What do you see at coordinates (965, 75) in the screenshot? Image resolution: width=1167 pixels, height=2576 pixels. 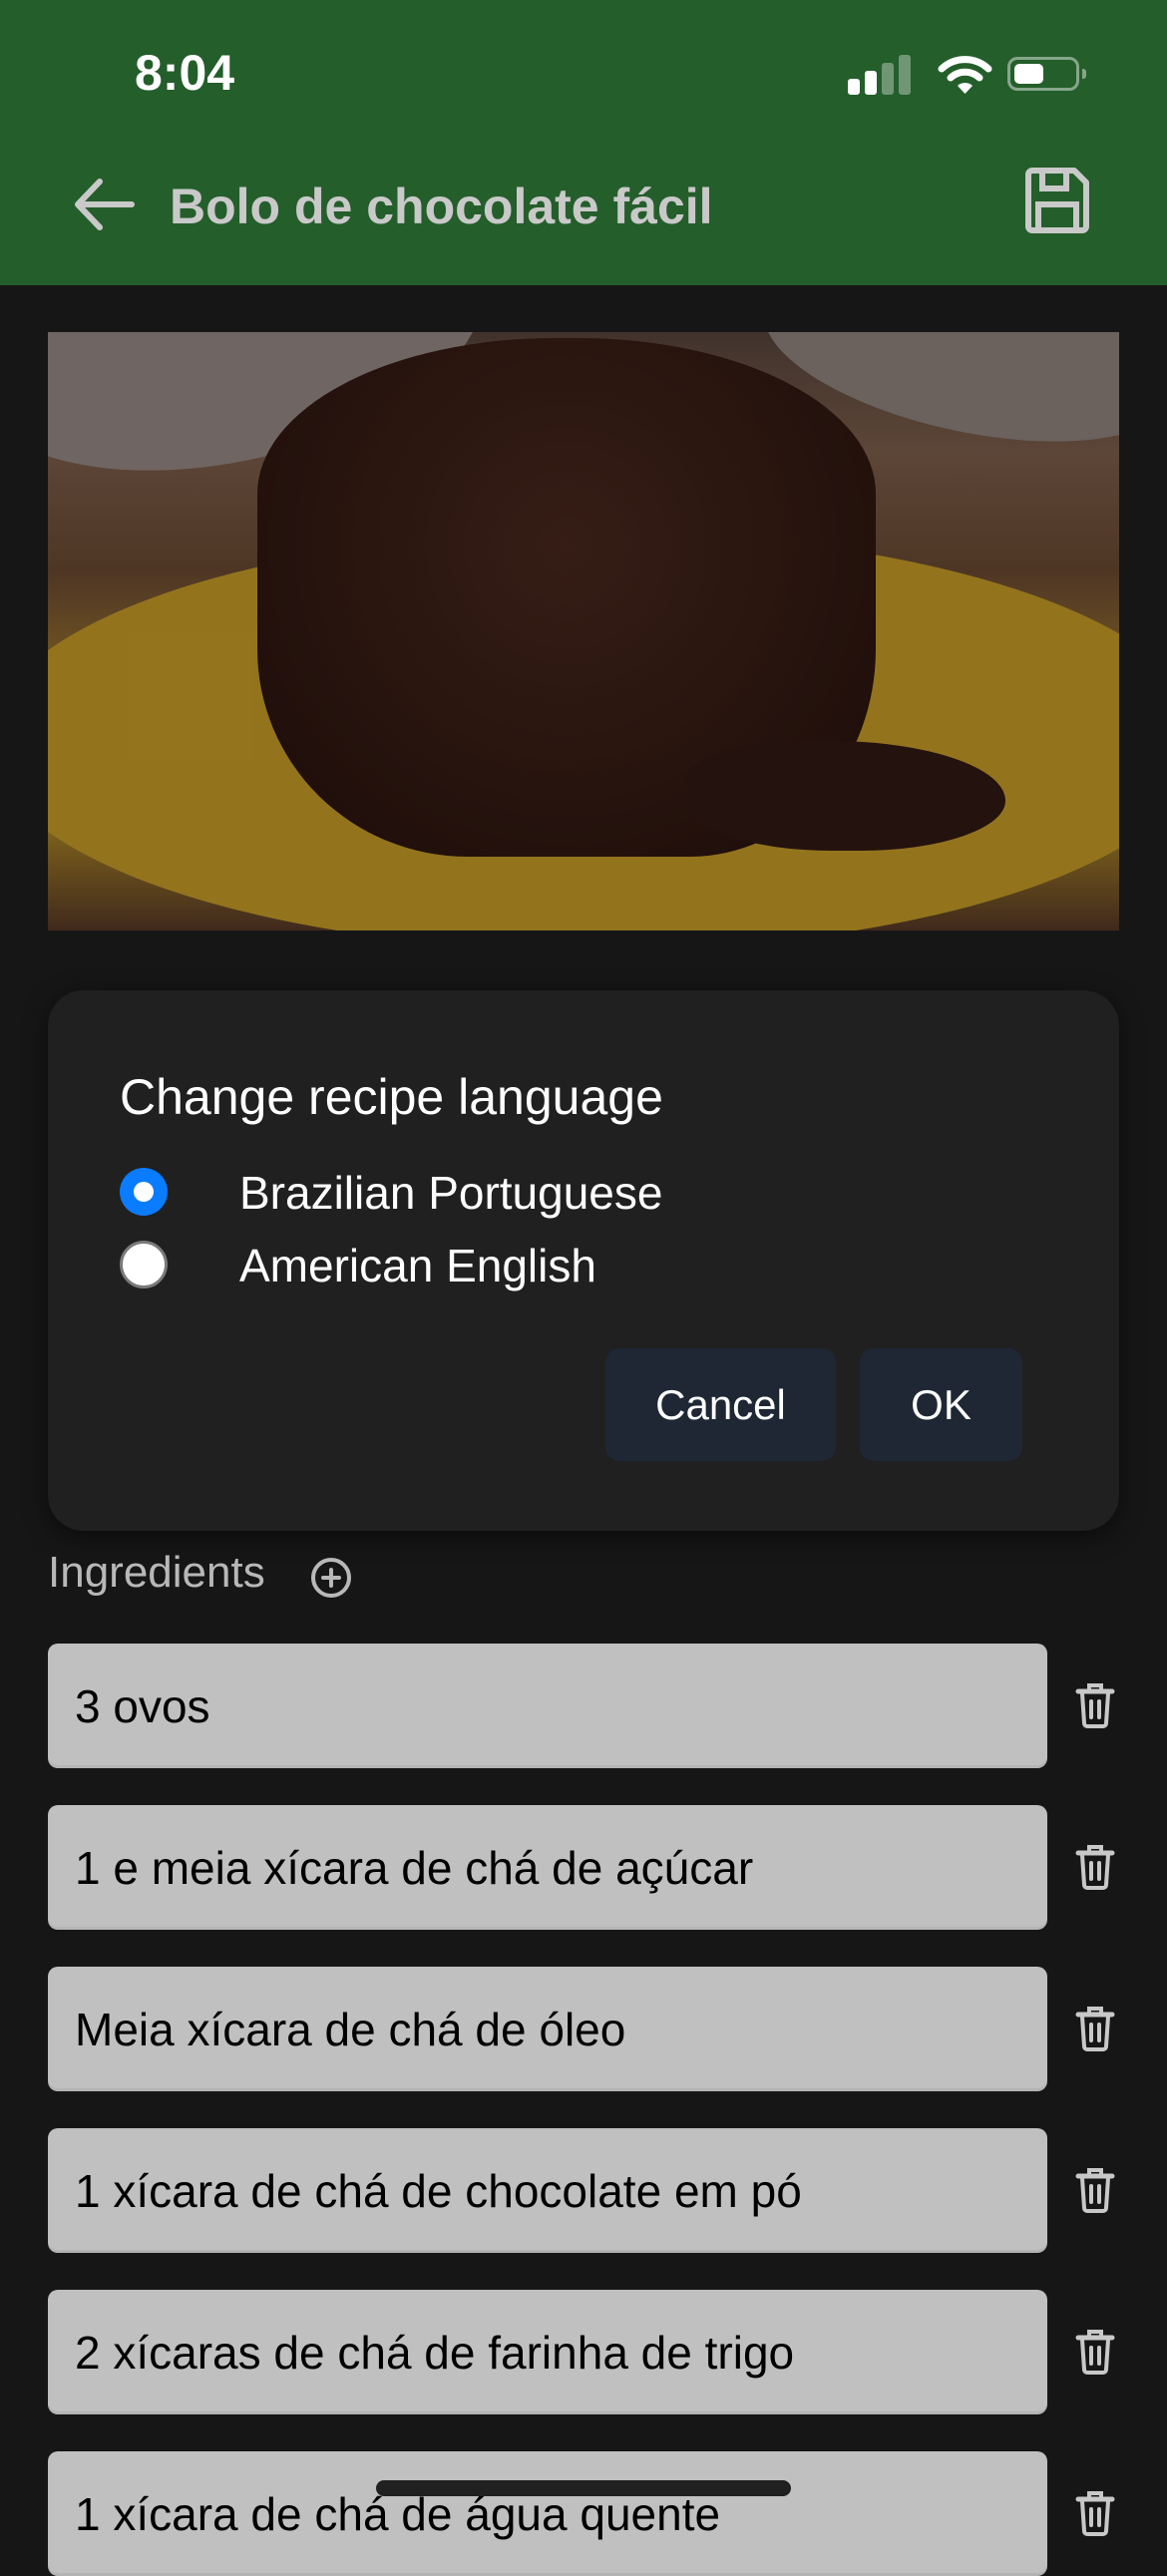 I see `wifi-icon` at bounding box center [965, 75].